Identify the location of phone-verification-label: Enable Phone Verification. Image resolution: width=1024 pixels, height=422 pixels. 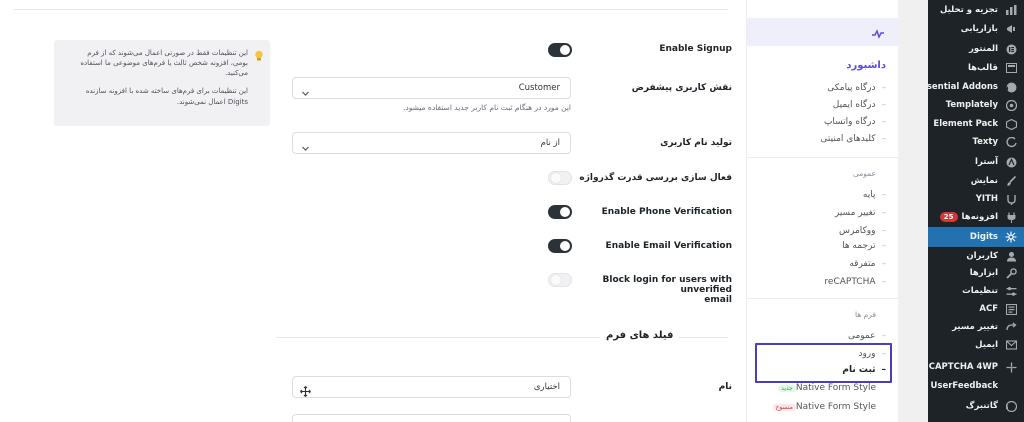
(666, 212).